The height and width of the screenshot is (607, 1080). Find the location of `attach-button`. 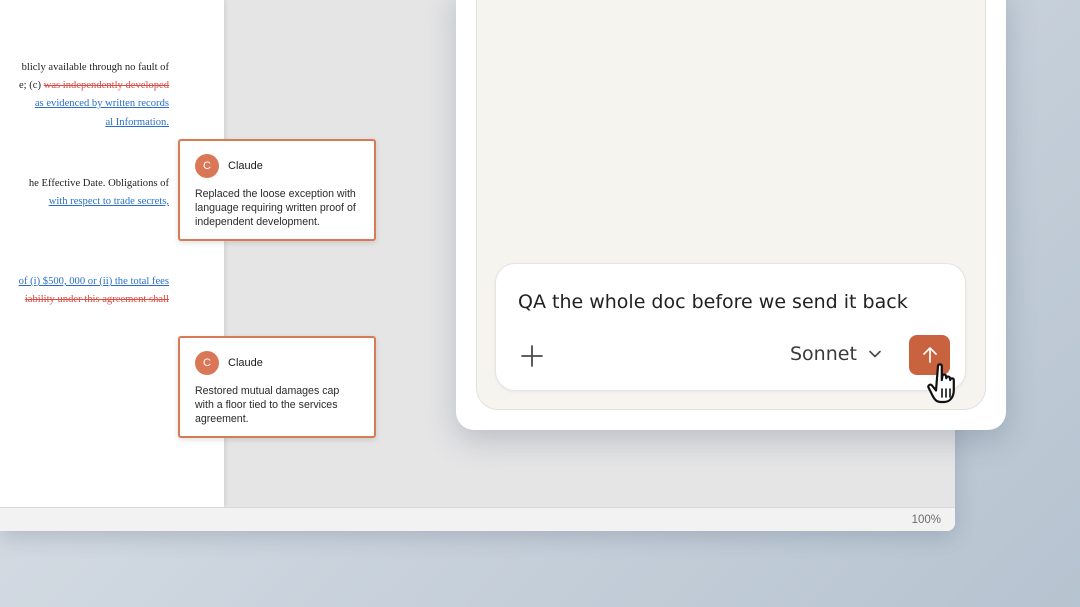

attach-button is located at coordinates (532, 356).